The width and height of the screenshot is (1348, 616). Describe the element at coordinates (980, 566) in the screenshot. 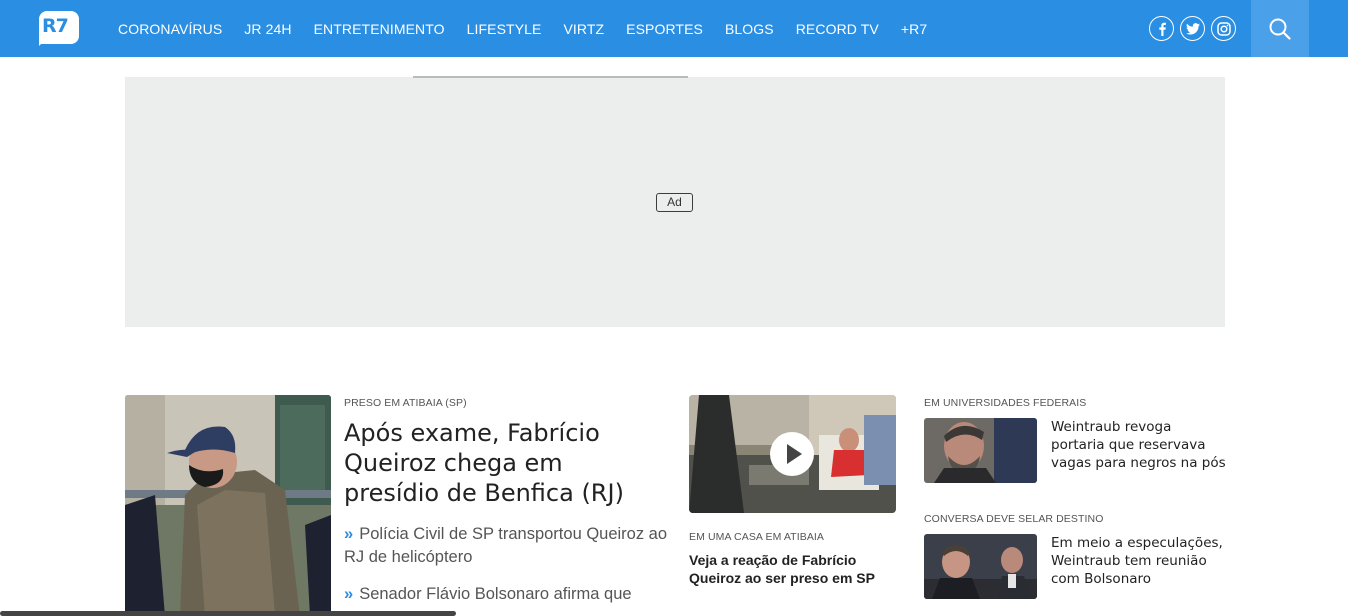

I see `right-story-2-photo` at that location.